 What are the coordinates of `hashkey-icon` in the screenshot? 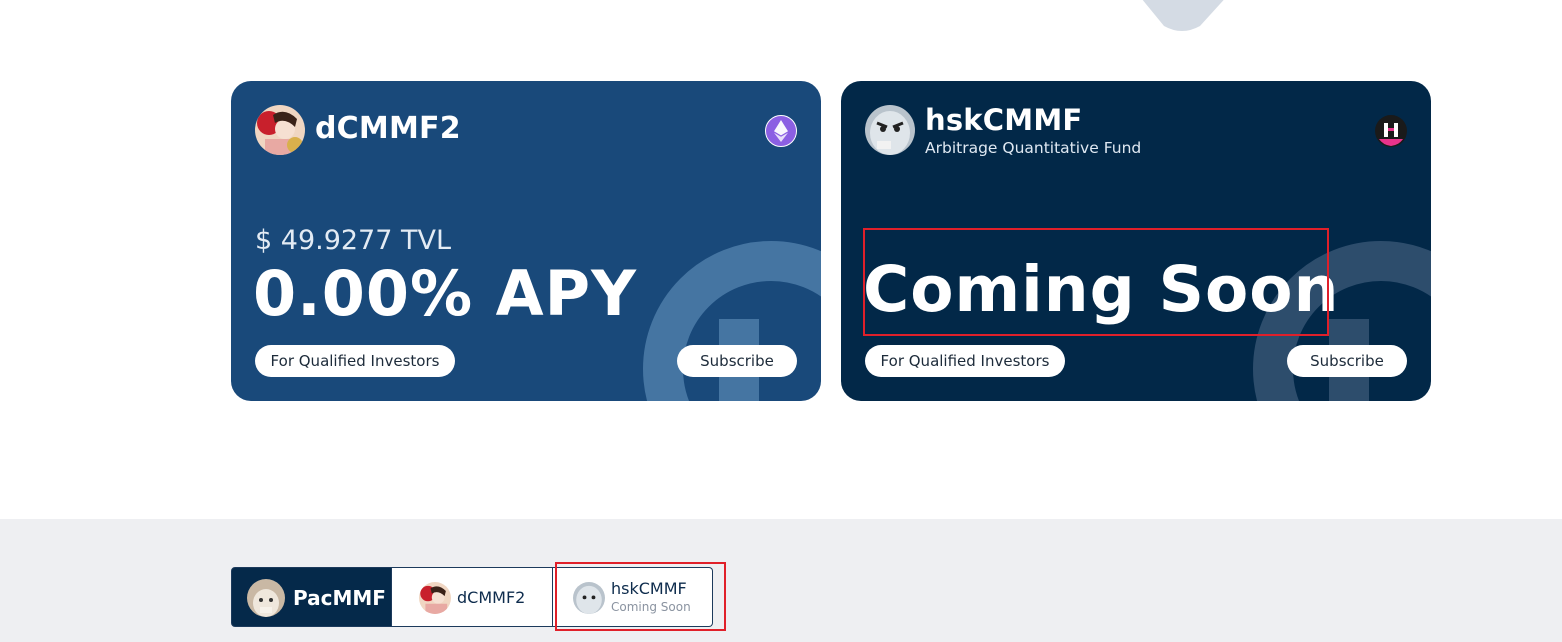 It's located at (1391, 131).